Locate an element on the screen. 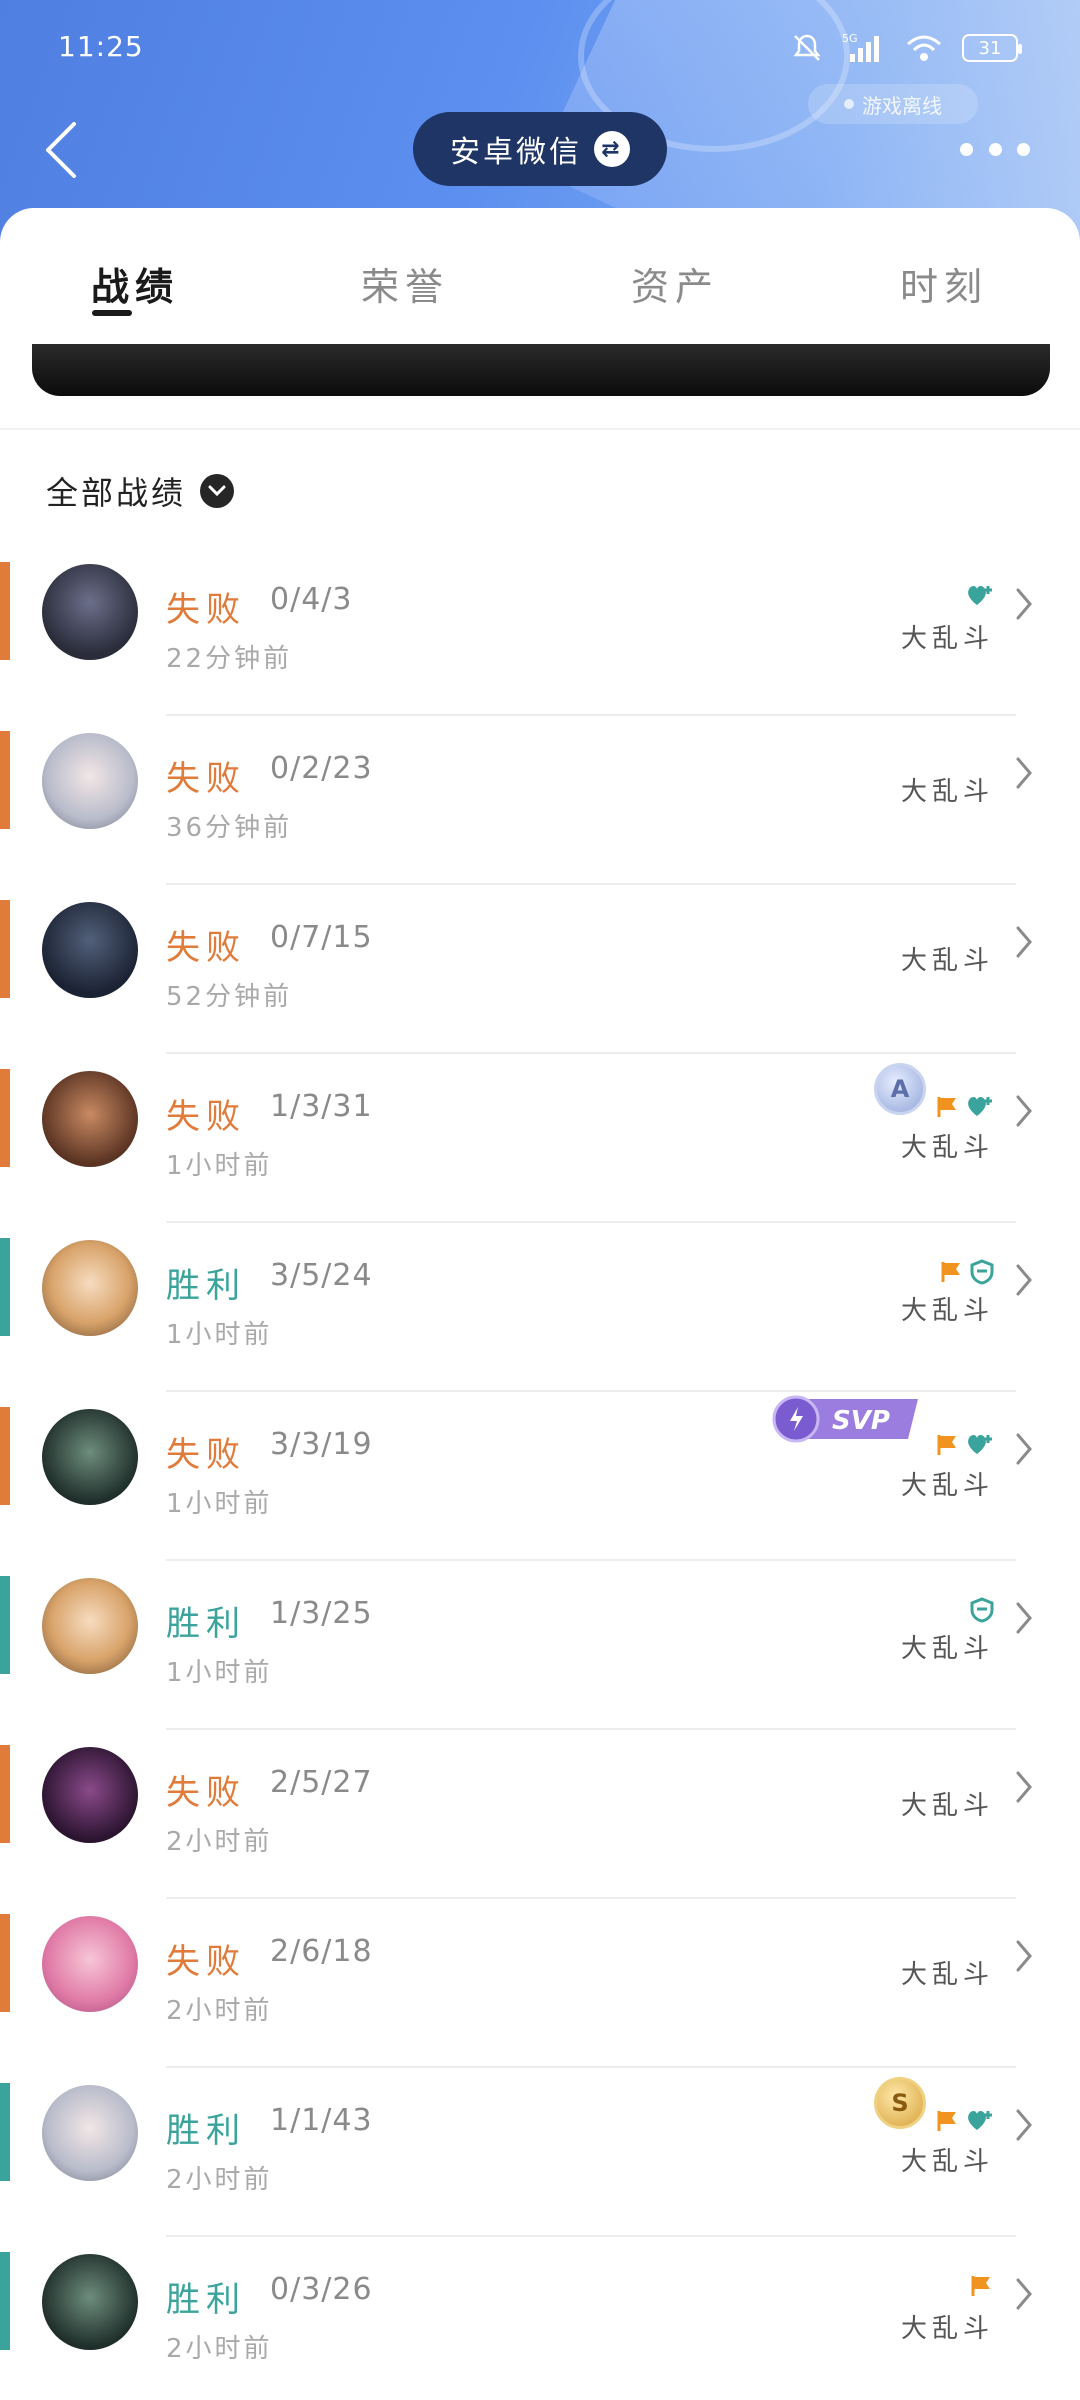 This screenshot has width=1080, height=2400. account-switch-button: 安卓微信 ⇄ is located at coordinates (540, 149).